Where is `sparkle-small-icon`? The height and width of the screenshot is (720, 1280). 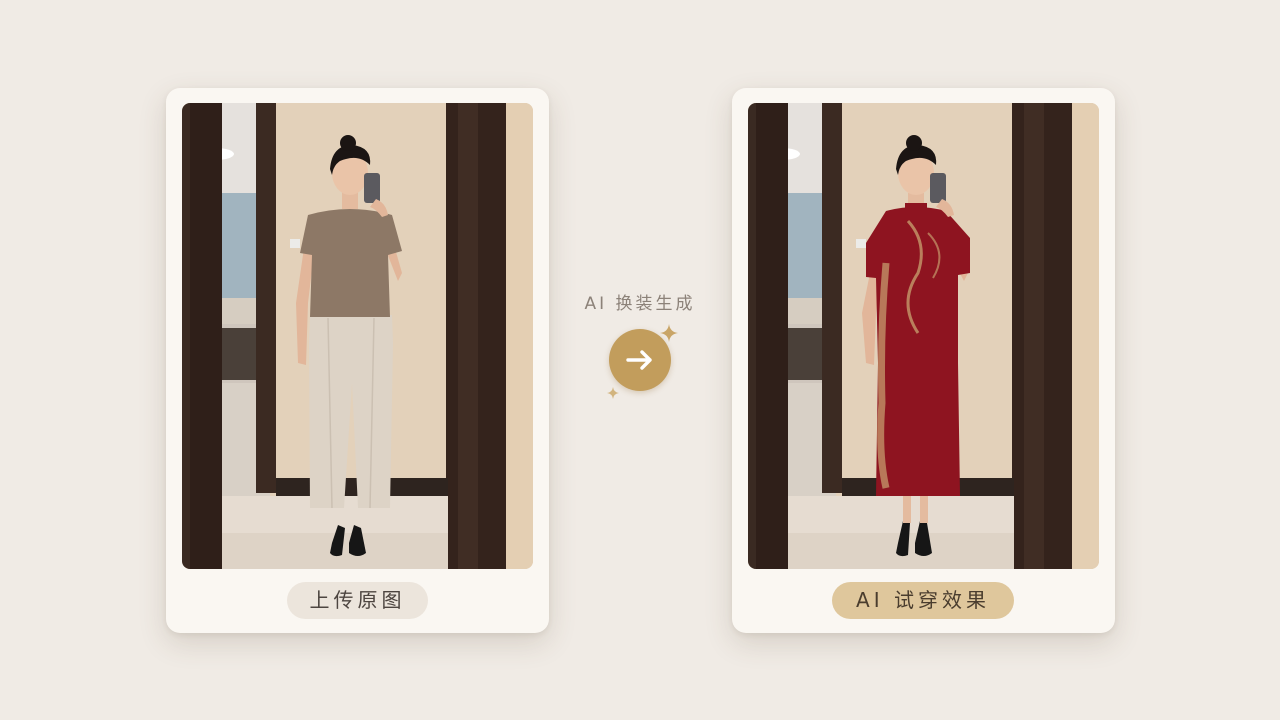 sparkle-small-icon is located at coordinates (613, 393).